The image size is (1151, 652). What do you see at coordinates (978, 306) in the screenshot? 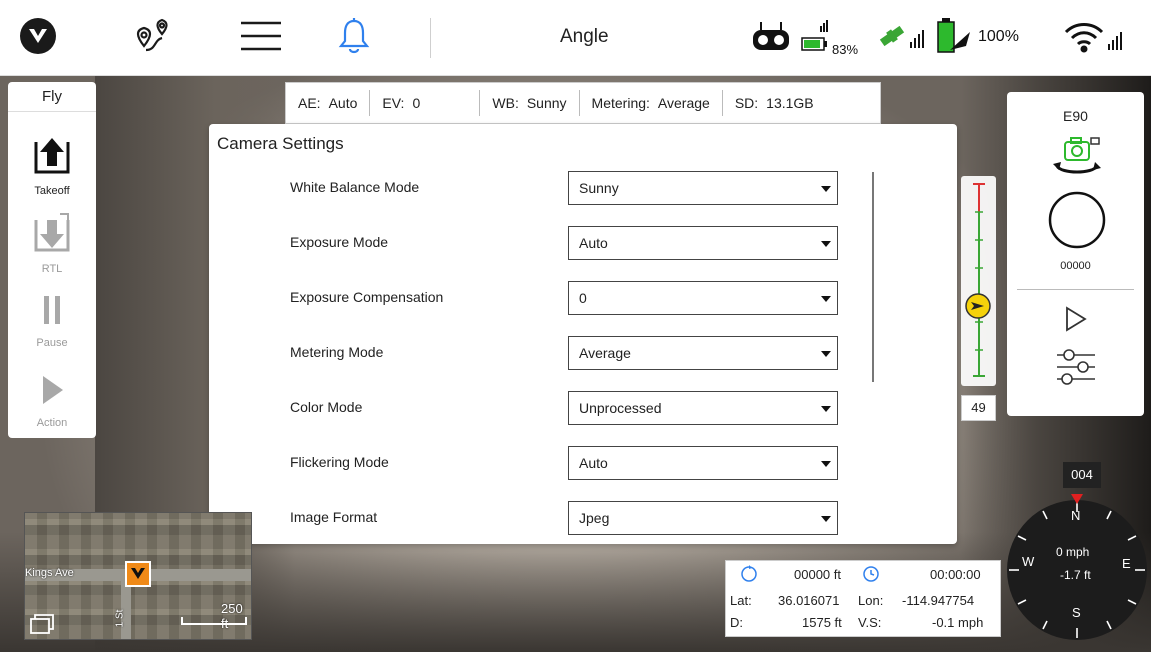
I see `gimbal-handle-icon` at bounding box center [978, 306].